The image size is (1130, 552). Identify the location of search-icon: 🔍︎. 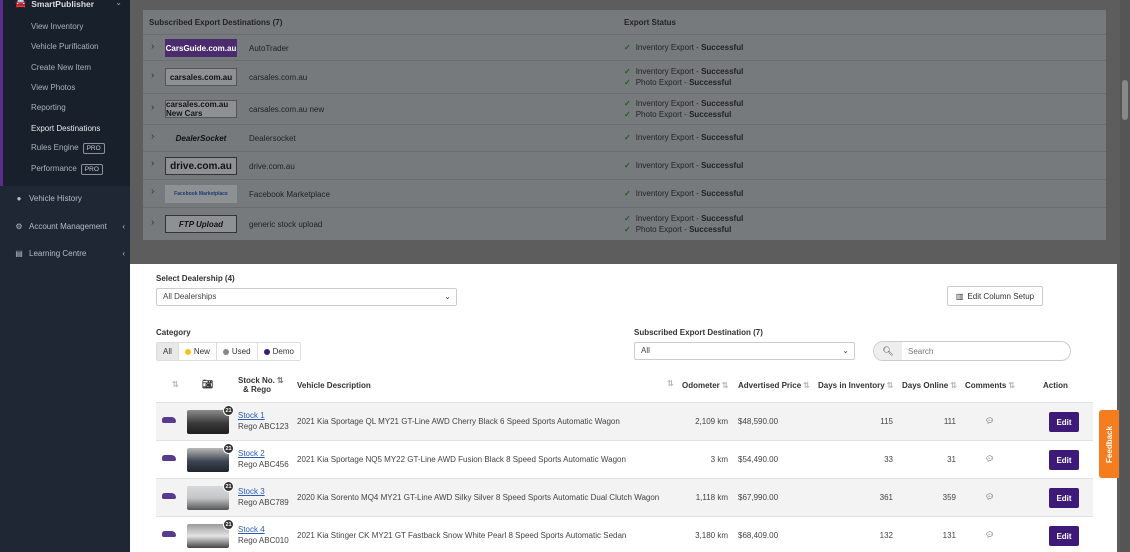
(888, 351).